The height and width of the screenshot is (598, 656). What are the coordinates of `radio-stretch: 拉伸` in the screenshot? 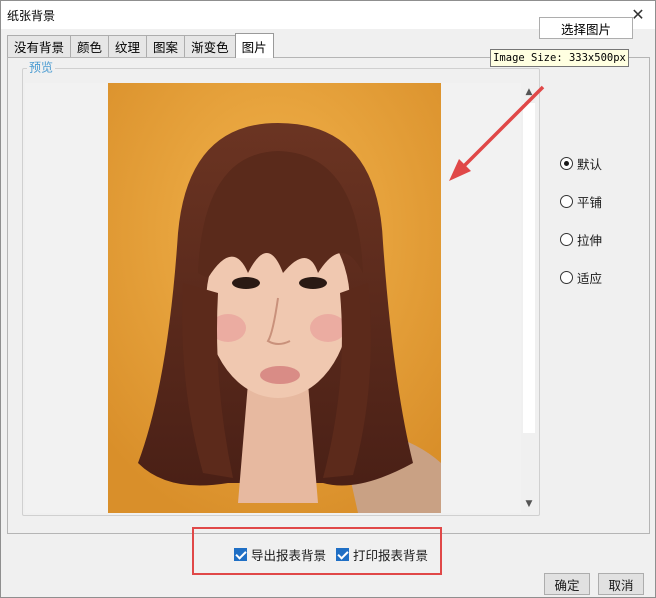 It's located at (581, 239).